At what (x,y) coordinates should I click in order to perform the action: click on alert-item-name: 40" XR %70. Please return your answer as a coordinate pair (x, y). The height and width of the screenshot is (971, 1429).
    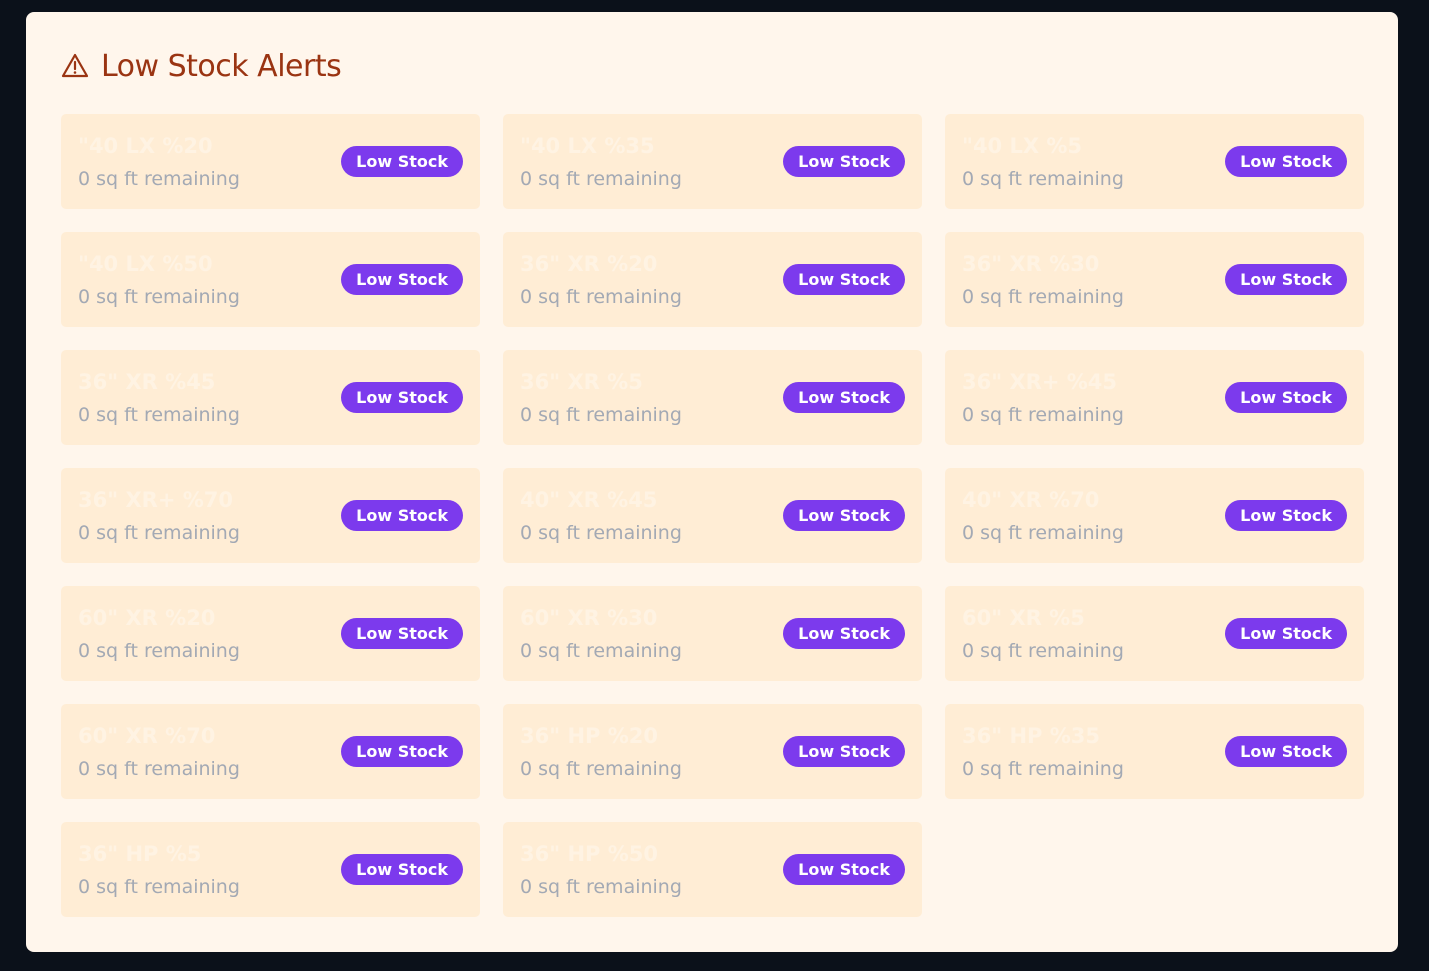
    Looking at the image, I should click on (1031, 500).